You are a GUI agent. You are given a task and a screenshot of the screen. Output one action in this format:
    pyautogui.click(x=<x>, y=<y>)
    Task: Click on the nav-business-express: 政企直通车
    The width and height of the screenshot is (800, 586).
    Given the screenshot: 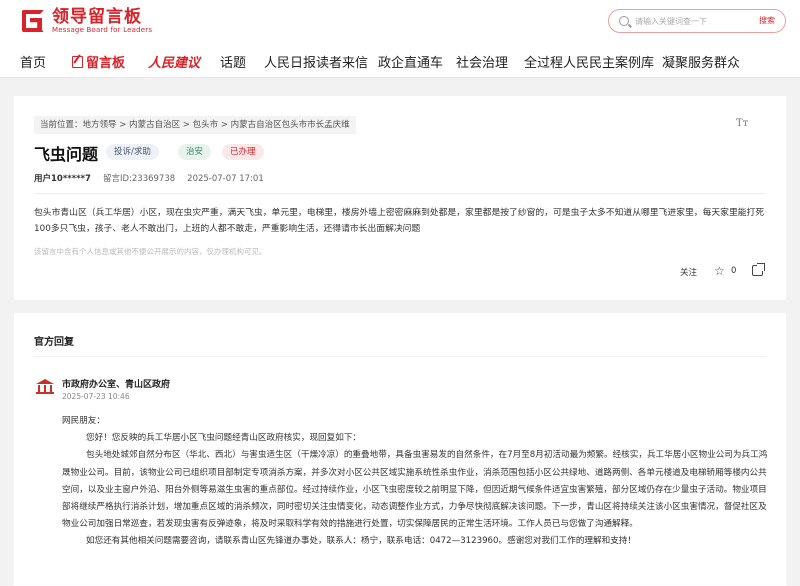 What is the action you would take?
    pyautogui.click(x=410, y=61)
    